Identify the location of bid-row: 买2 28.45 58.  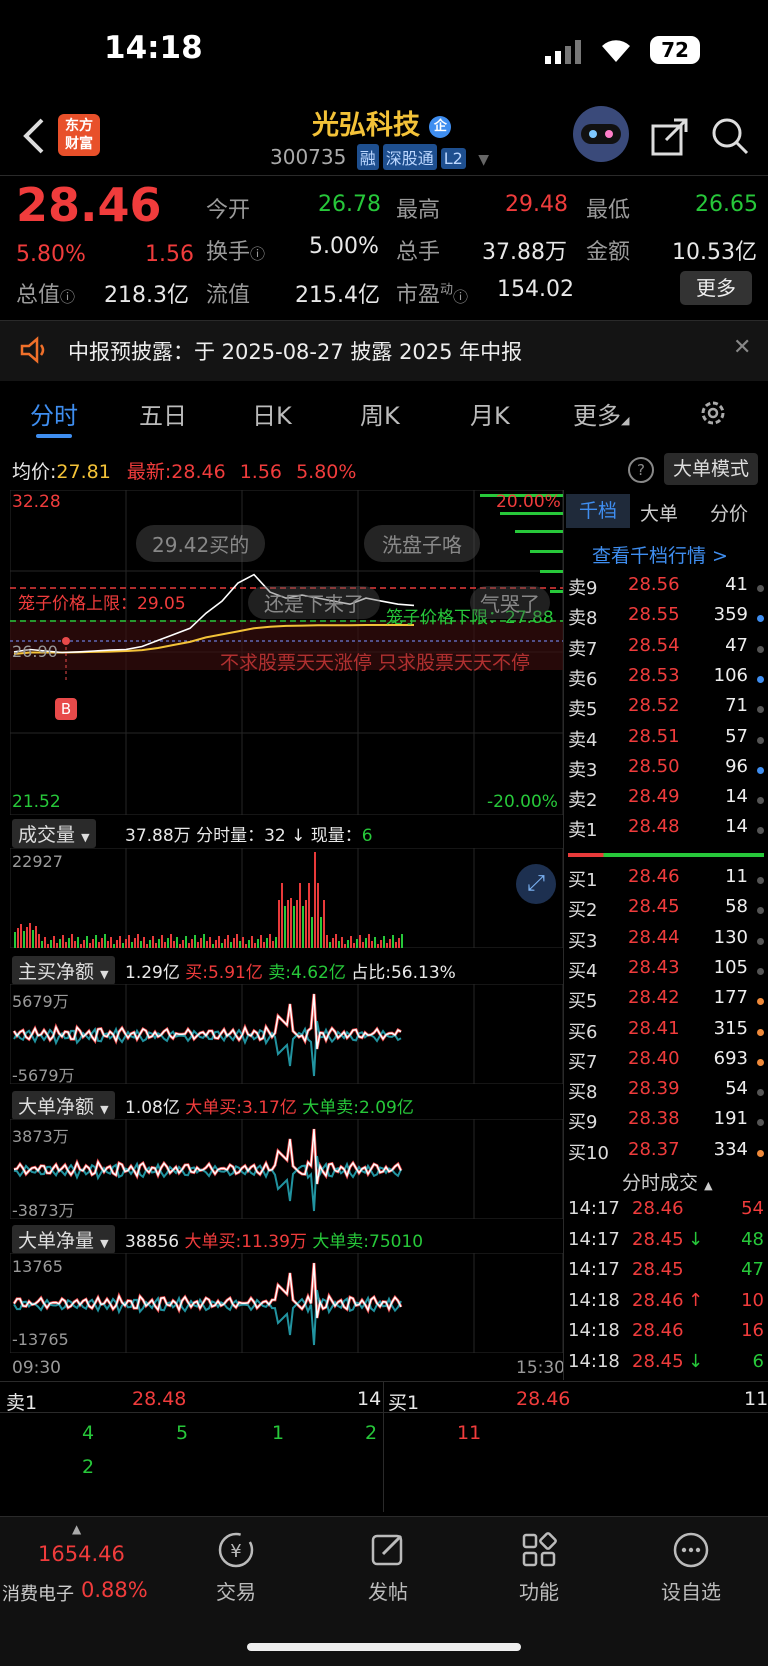
(666, 911).